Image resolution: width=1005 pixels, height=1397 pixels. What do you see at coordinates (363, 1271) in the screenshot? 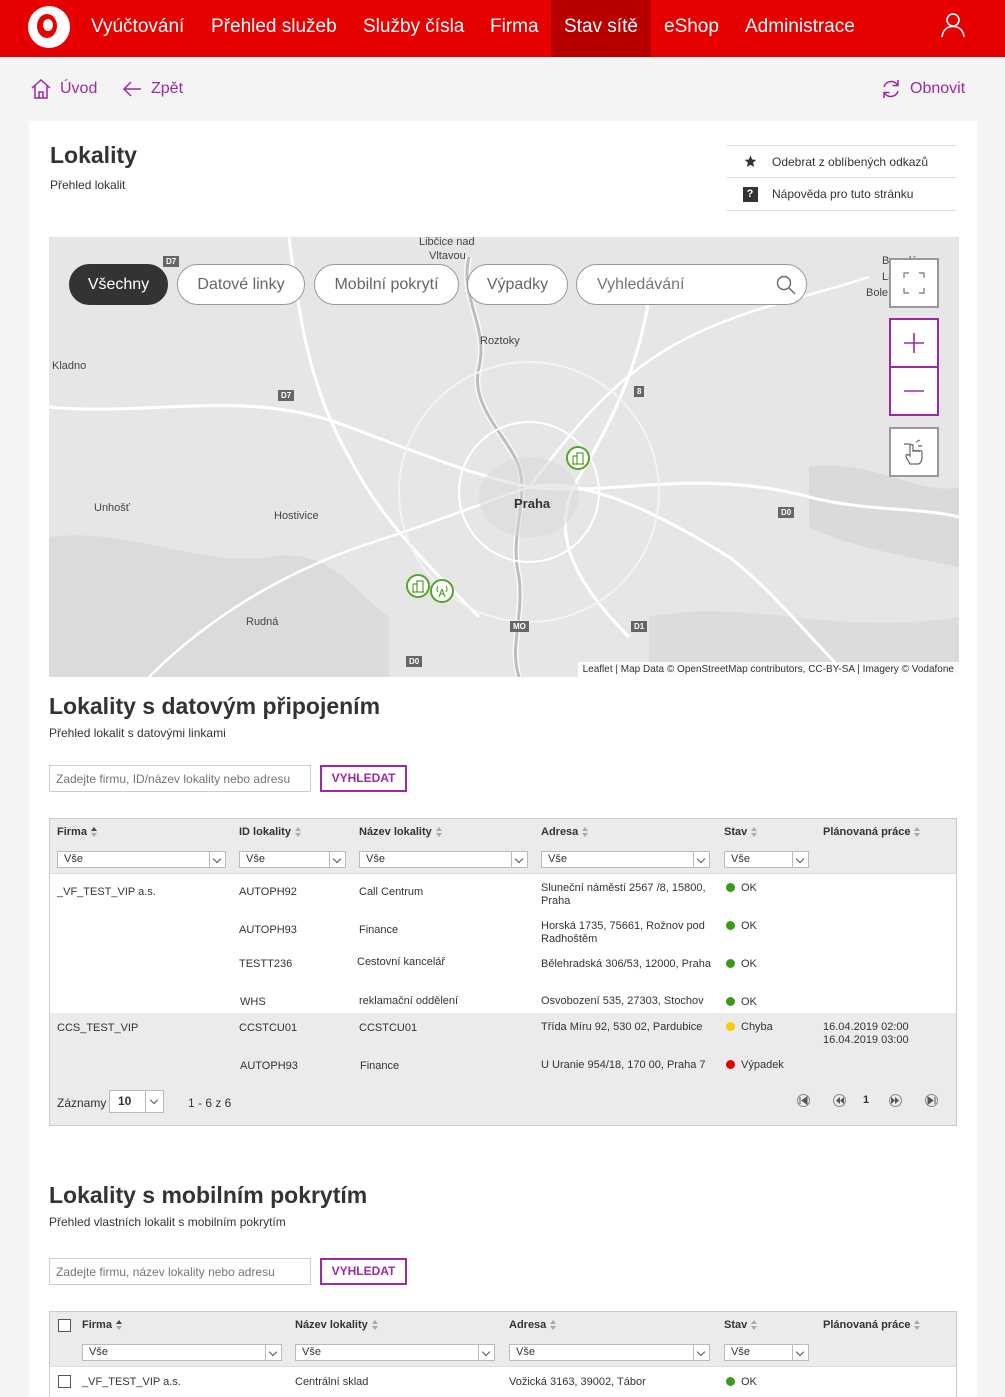
I see `mobile-search-button: VYHLEDAT` at bounding box center [363, 1271].